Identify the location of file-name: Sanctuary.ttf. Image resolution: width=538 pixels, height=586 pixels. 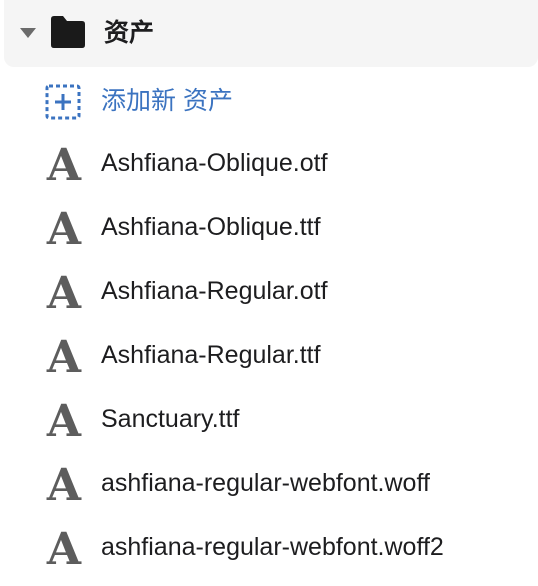
(170, 419).